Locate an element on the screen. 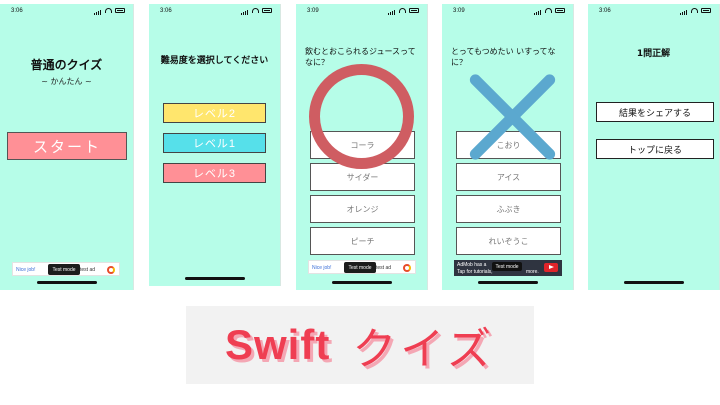 This screenshot has width=720, height=405. screen-result: 3:06 1問正解 結果をシェアする トップに戻る is located at coordinates (654, 147).